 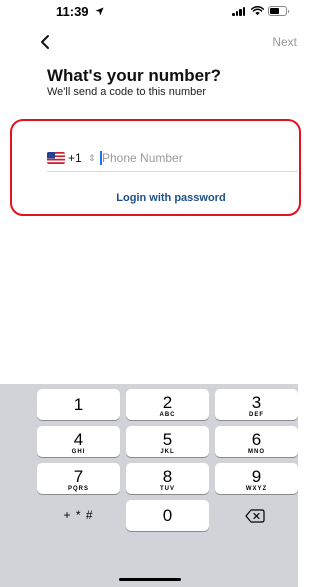 I want to click on key-5: 5 JKL, so click(x=167, y=441).